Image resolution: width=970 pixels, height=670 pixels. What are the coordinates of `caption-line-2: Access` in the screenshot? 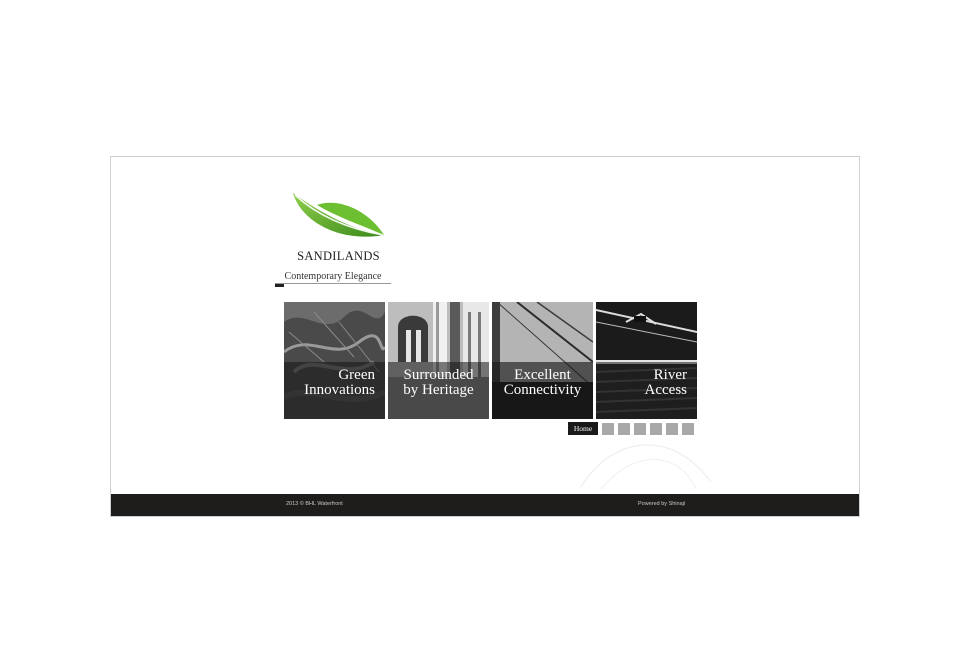 It's located at (665, 389).